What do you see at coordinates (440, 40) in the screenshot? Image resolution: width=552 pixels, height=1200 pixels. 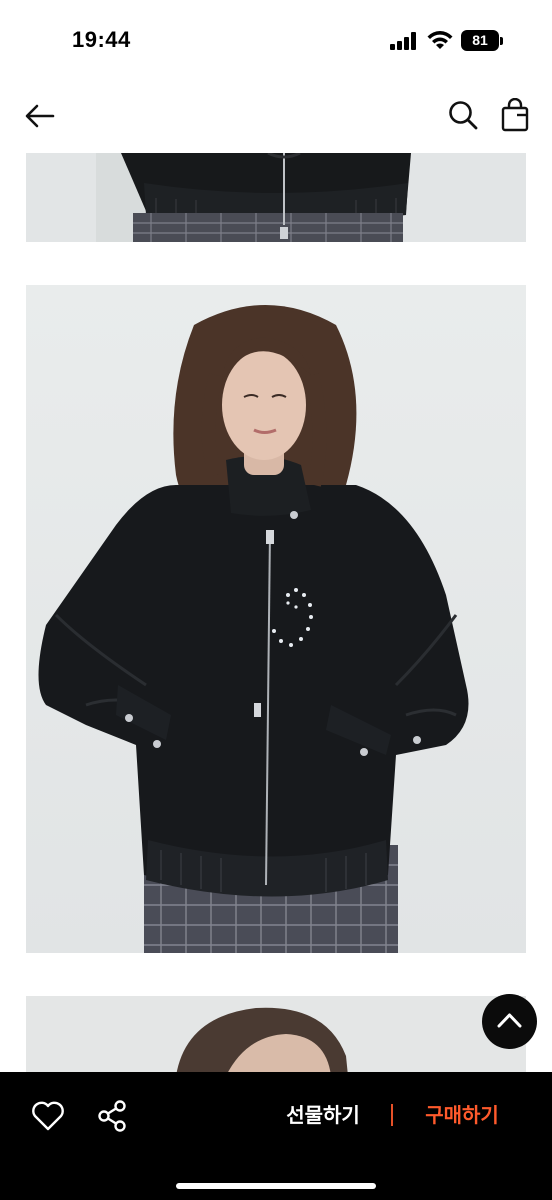 I see `wifi-icon` at bounding box center [440, 40].